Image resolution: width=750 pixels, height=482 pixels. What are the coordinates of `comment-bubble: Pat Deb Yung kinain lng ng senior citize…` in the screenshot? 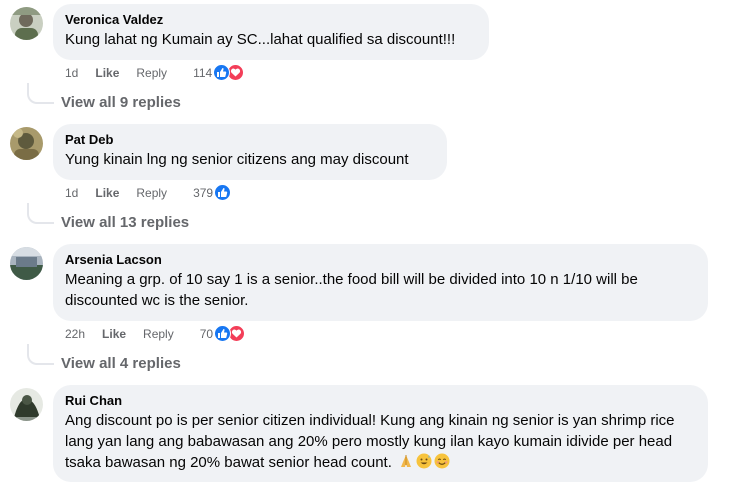 It's located at (250, 152).